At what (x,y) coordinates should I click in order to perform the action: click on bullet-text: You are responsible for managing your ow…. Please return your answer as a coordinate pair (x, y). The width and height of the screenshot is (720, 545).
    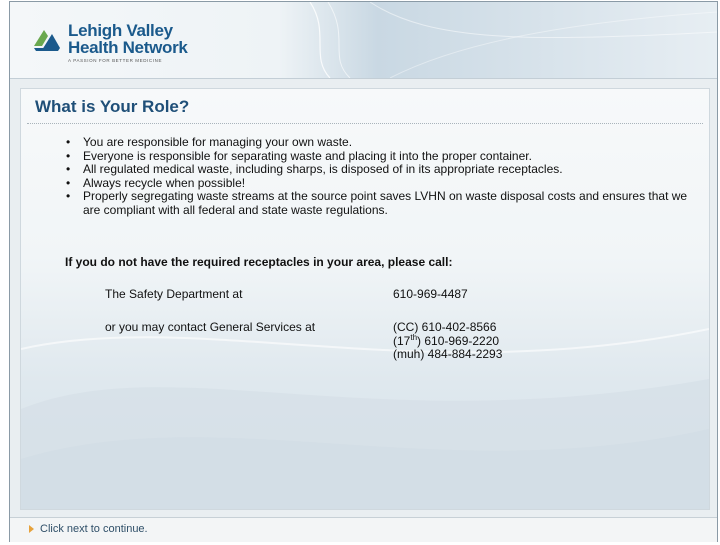
    Looking at the image, I should click on (218, 142).